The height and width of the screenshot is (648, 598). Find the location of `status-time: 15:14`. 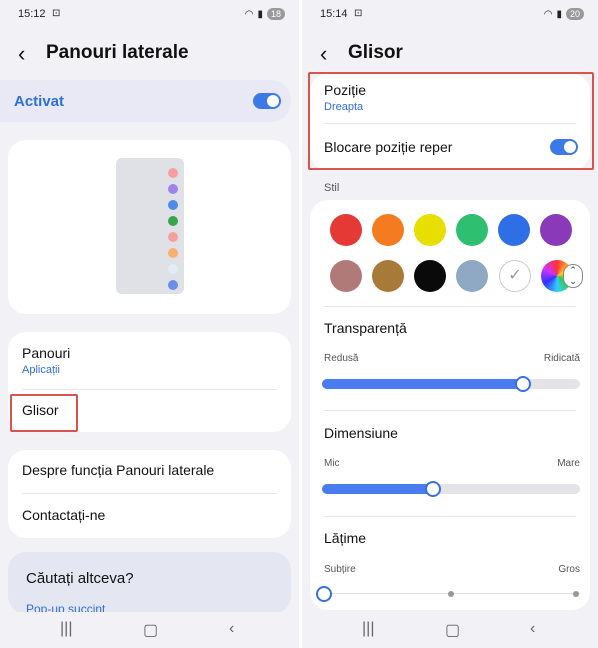

status-time: 15:14 is located at coordinates (334, 14).